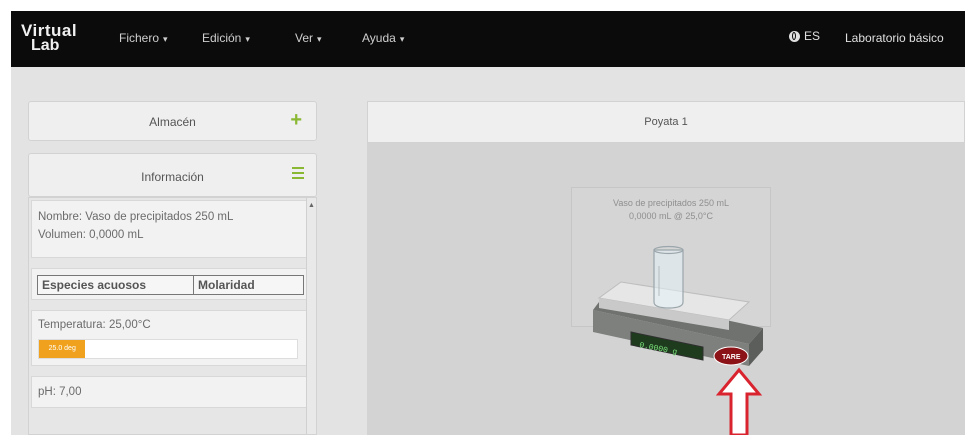  Describe the element at coordinates (668, 277) in the screenshot. I see `beaker-icon` at that location.